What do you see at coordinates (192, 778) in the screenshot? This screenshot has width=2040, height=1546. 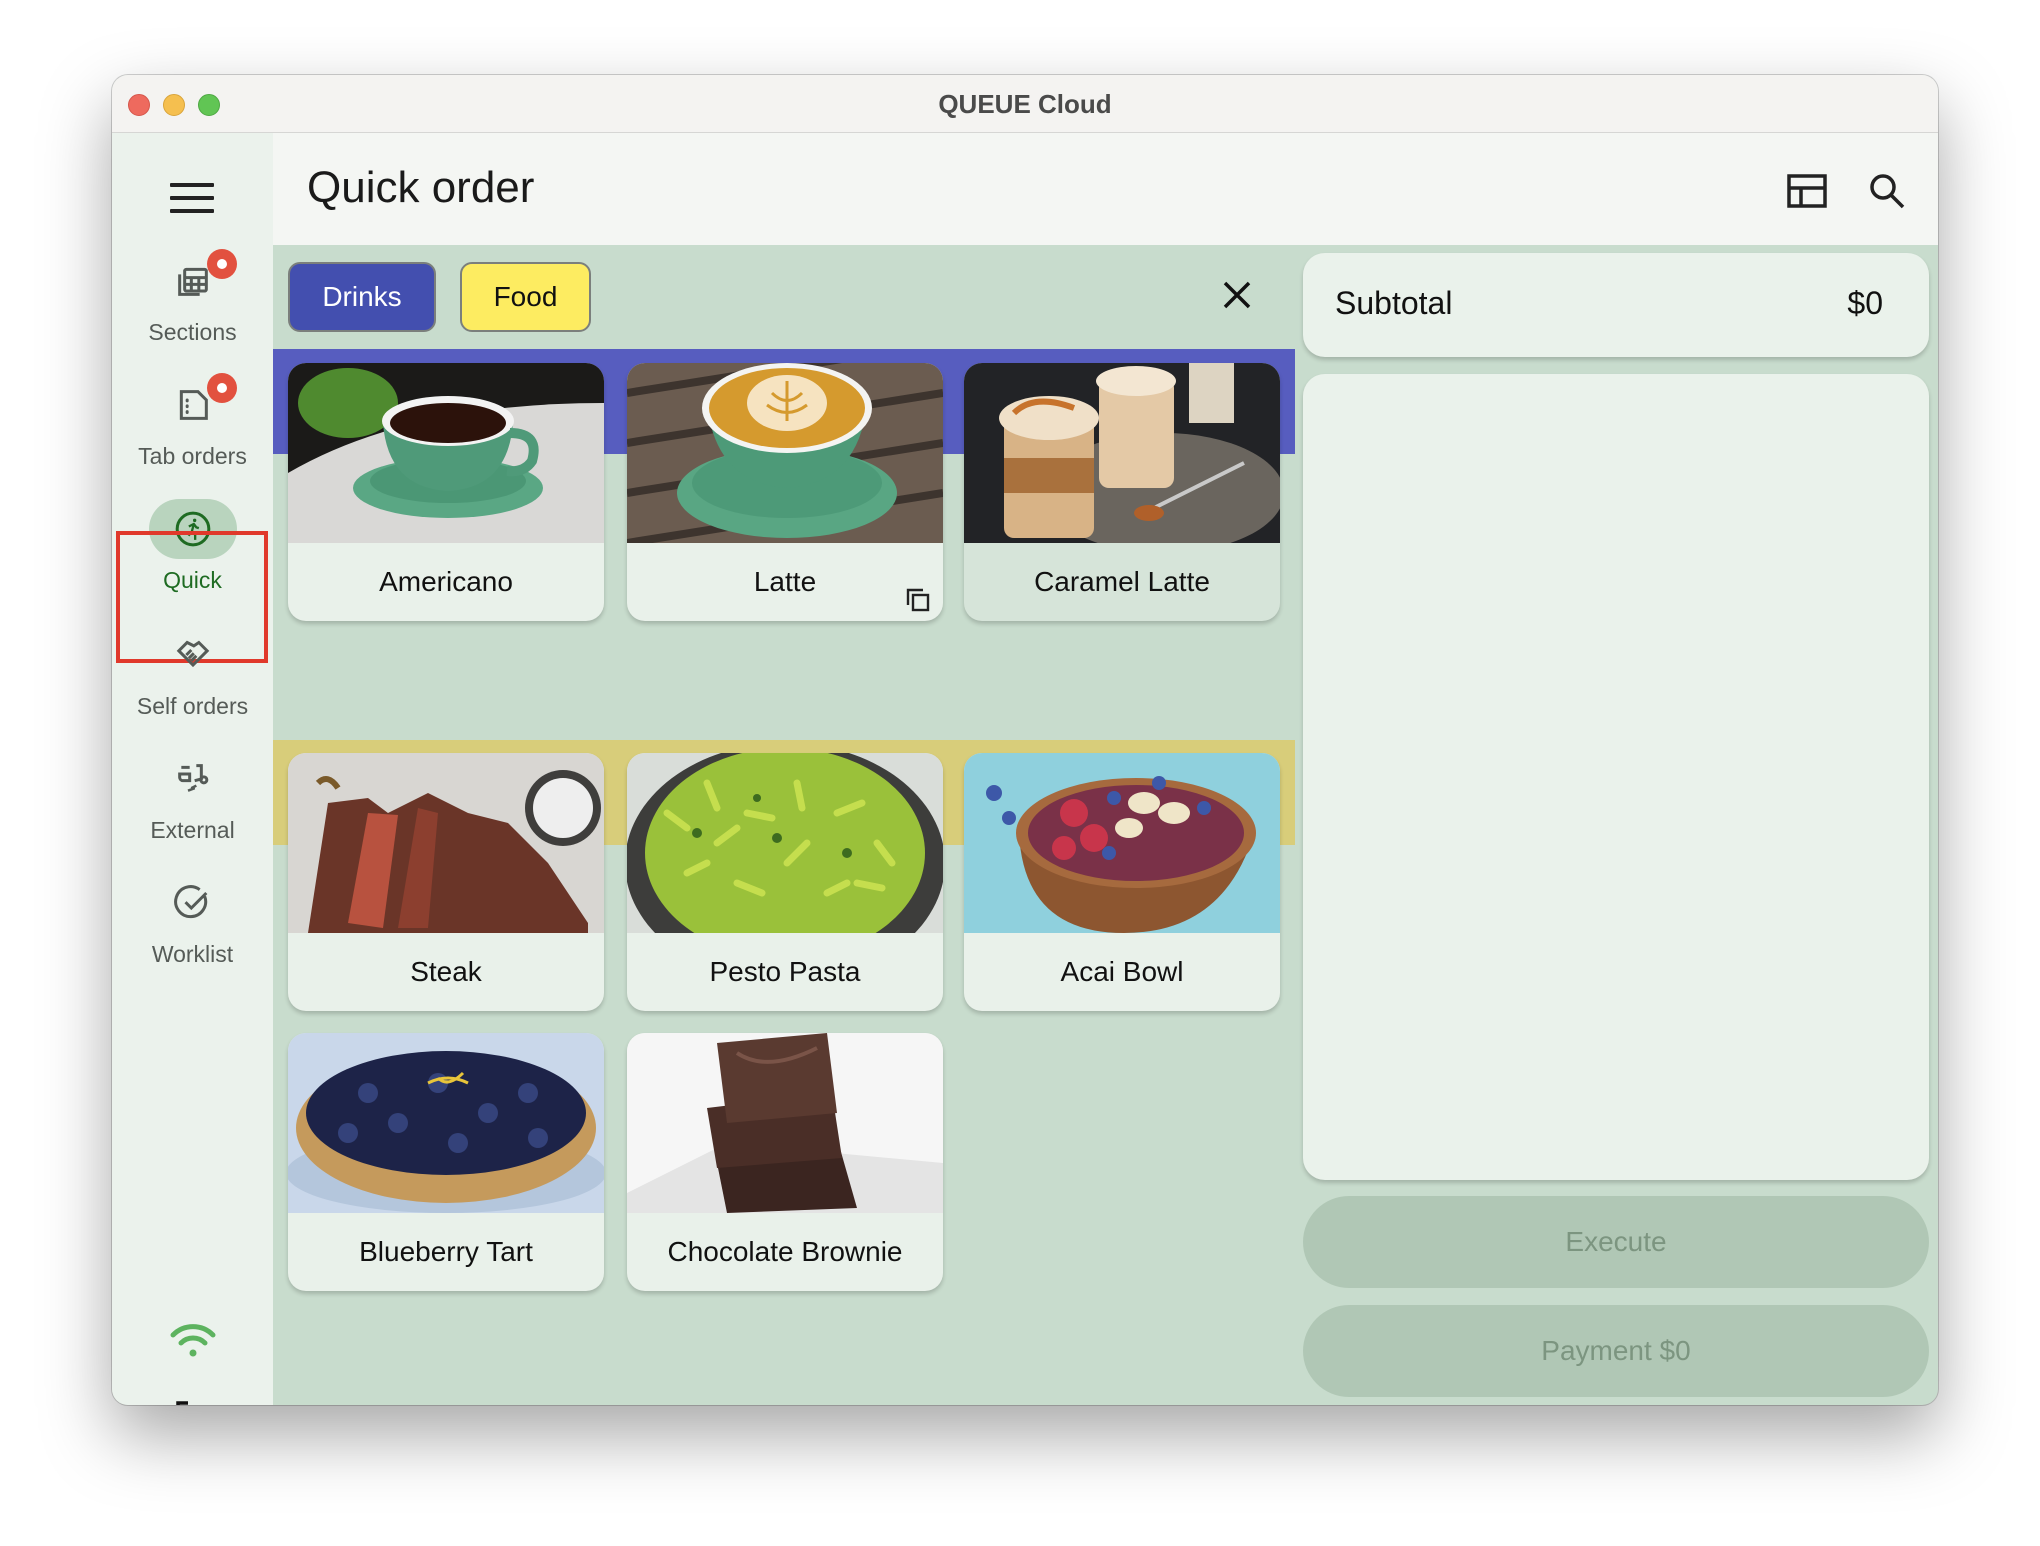 I see `scooter-delivery-icon` at bounding box center [192, 778].